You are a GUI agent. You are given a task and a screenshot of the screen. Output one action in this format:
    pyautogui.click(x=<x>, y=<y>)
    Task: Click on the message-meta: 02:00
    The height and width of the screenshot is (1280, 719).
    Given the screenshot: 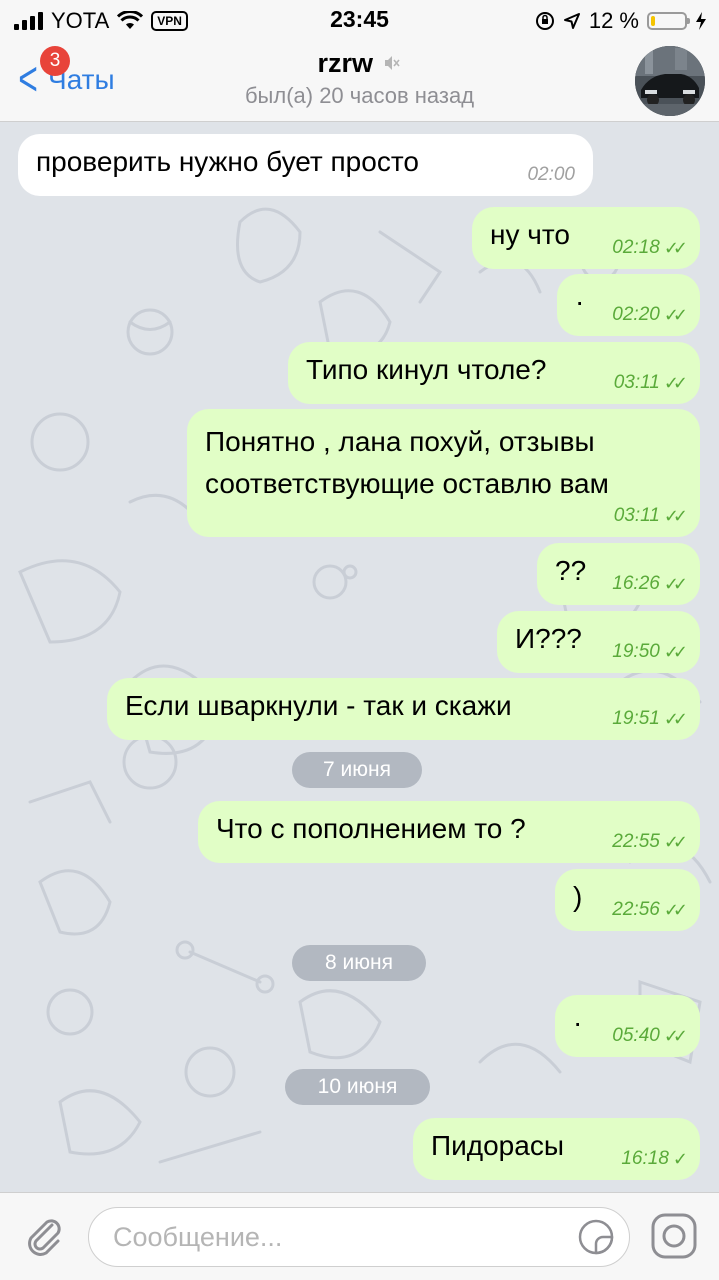 What is the action you would take?
    pyautogui.click(x=551, y=175)
    